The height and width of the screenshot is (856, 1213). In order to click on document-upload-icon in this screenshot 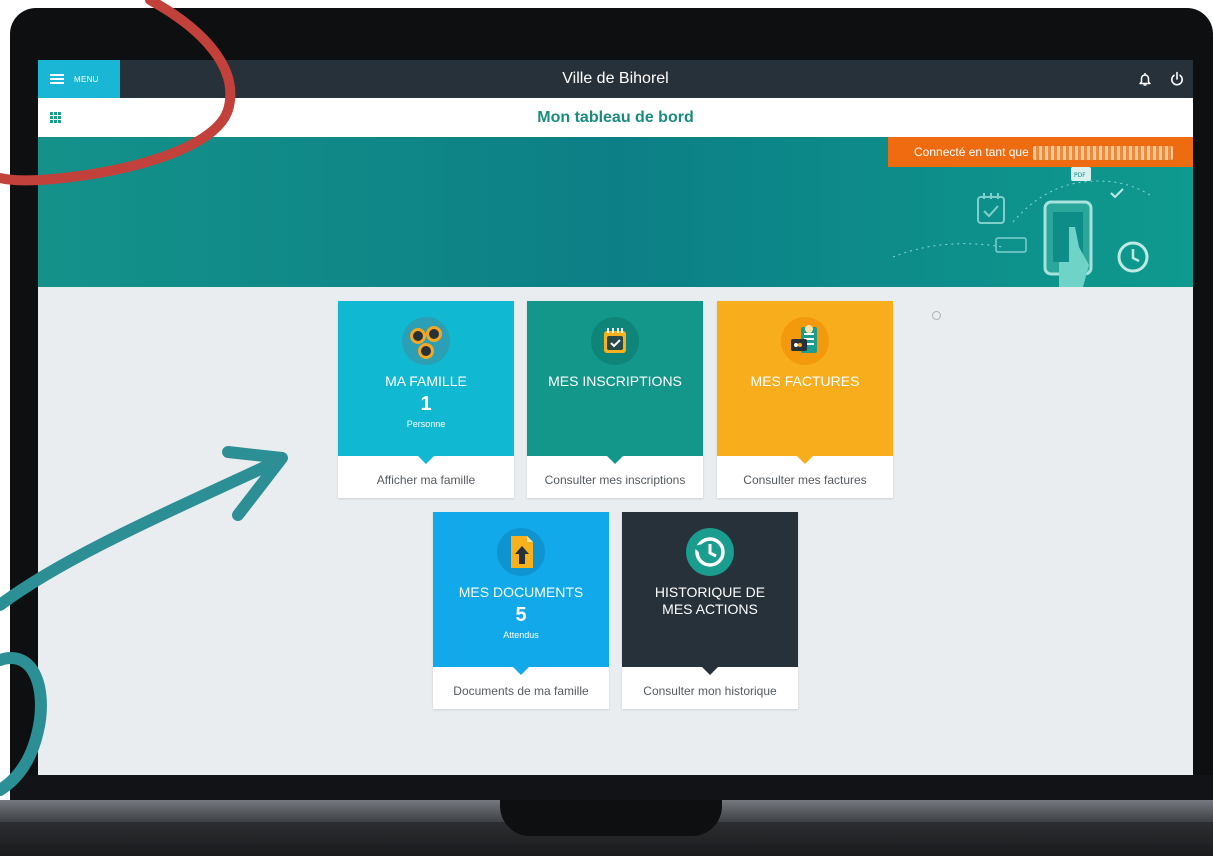, I will do `click(521, 552)`.